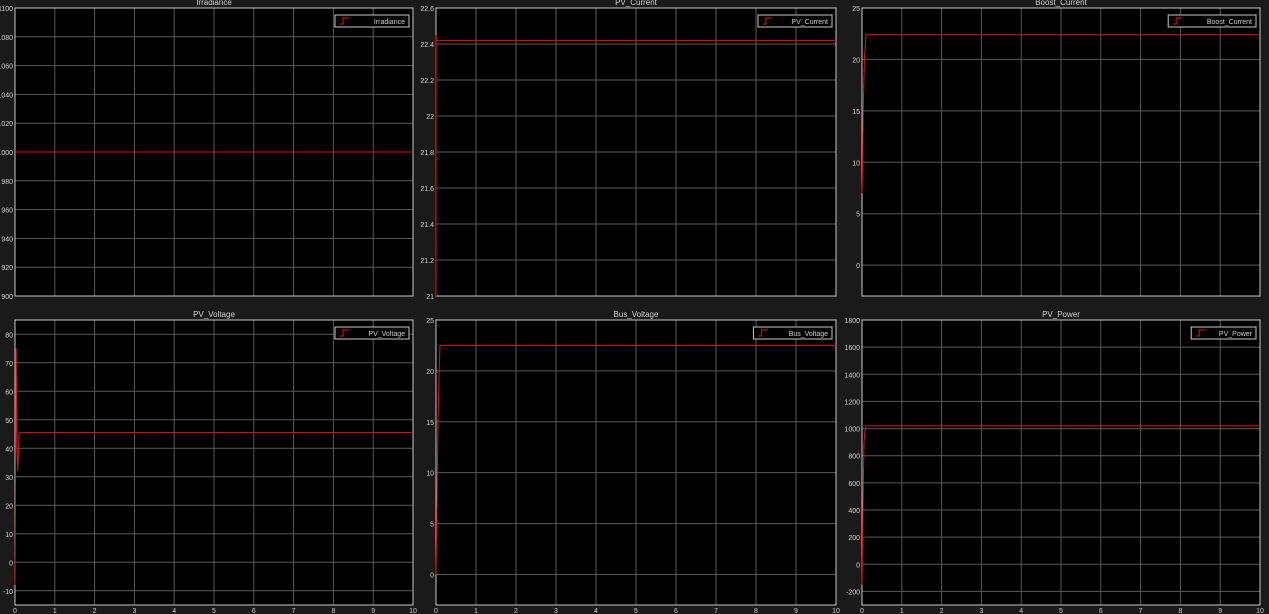 The height and width of the screenshot is (614, 1269). What do you see at coordinates (6, 95) in the screenshot?
I see `y-tick-label: 1040` at bounding box center [6, 95].